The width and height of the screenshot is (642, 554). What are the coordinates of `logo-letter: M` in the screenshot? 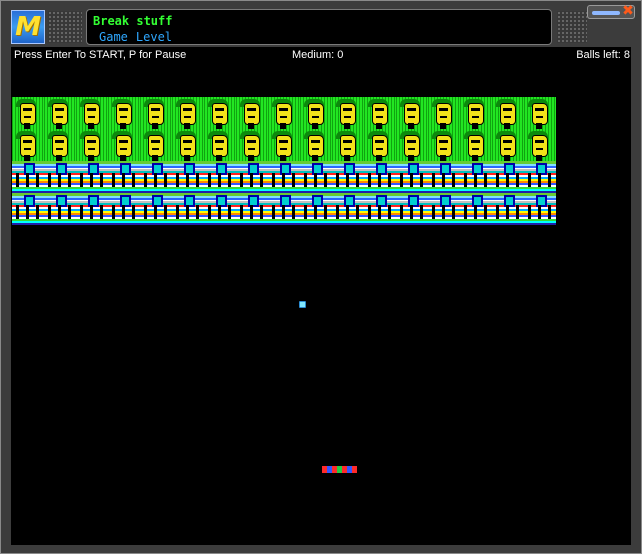 It's located at (28, 27).